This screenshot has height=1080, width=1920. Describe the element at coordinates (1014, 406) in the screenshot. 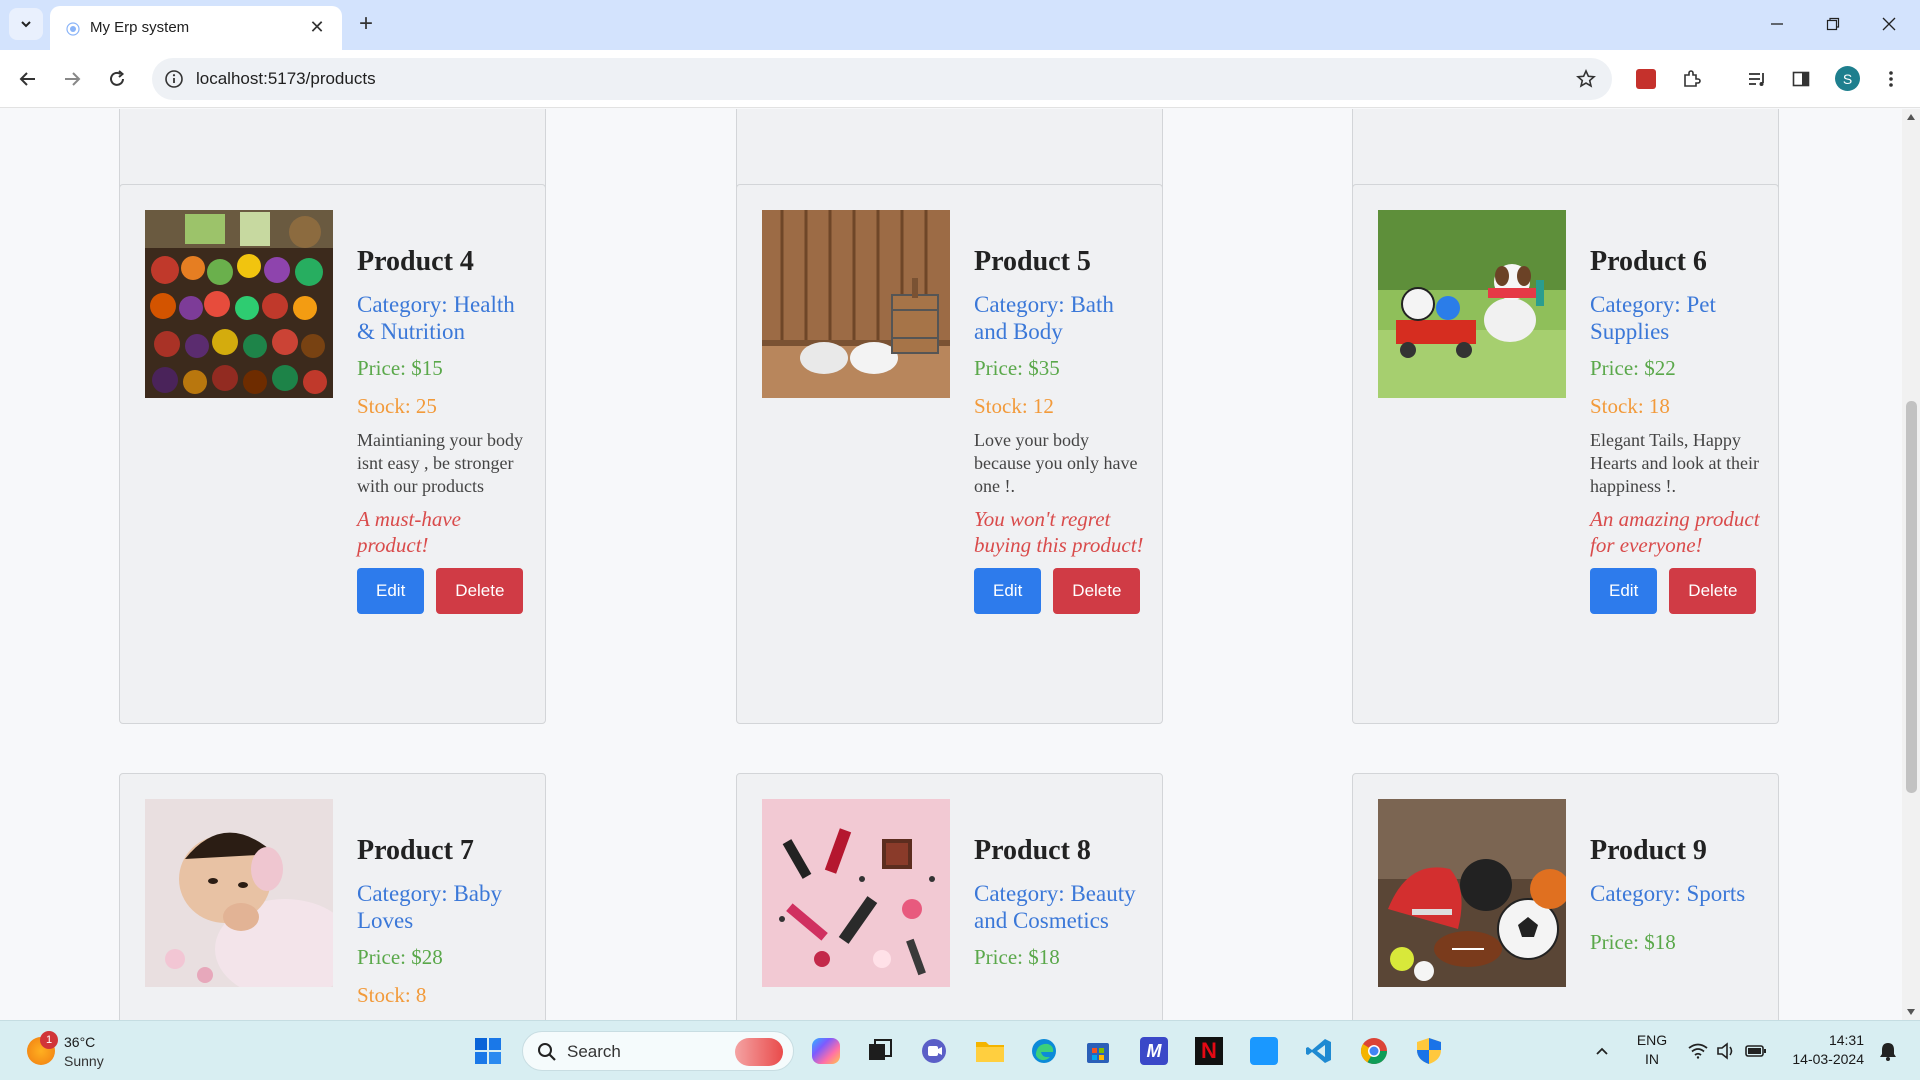

I see `product-stock: Stock: 12` at that location.